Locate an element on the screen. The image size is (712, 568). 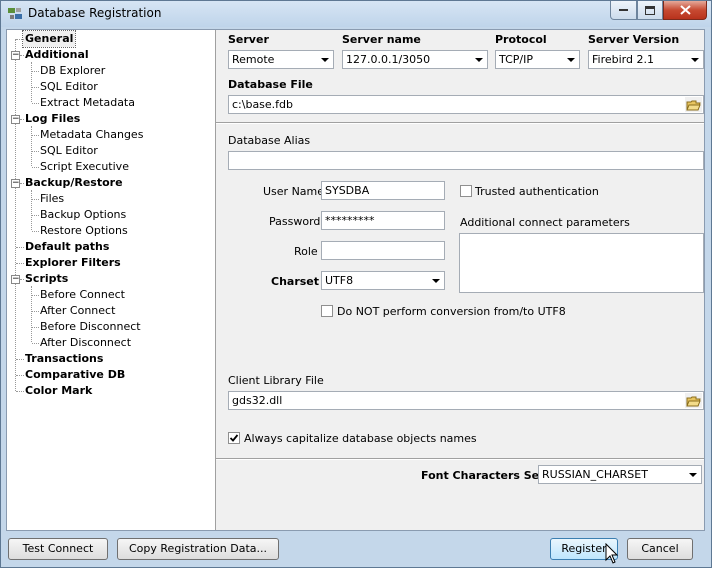
database-file-label: Database File is located at coordinates (270, 84).